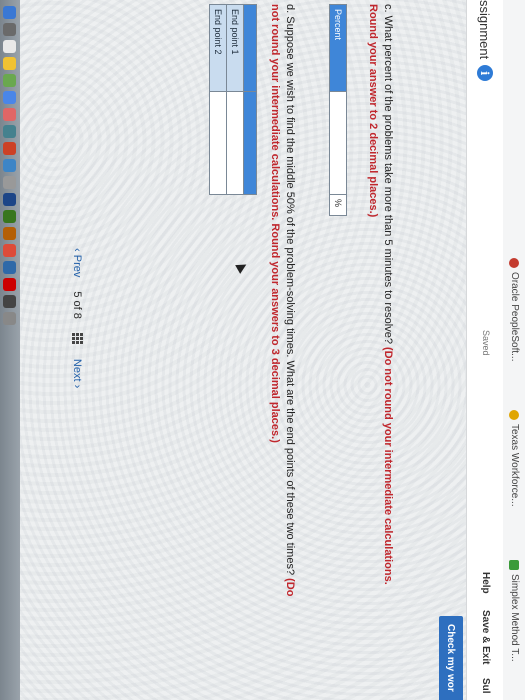 This screenshot has width=525, height=700. Describe the element at coordinates (10, 63) in the screenshot. I see `notes-icon` at that location.